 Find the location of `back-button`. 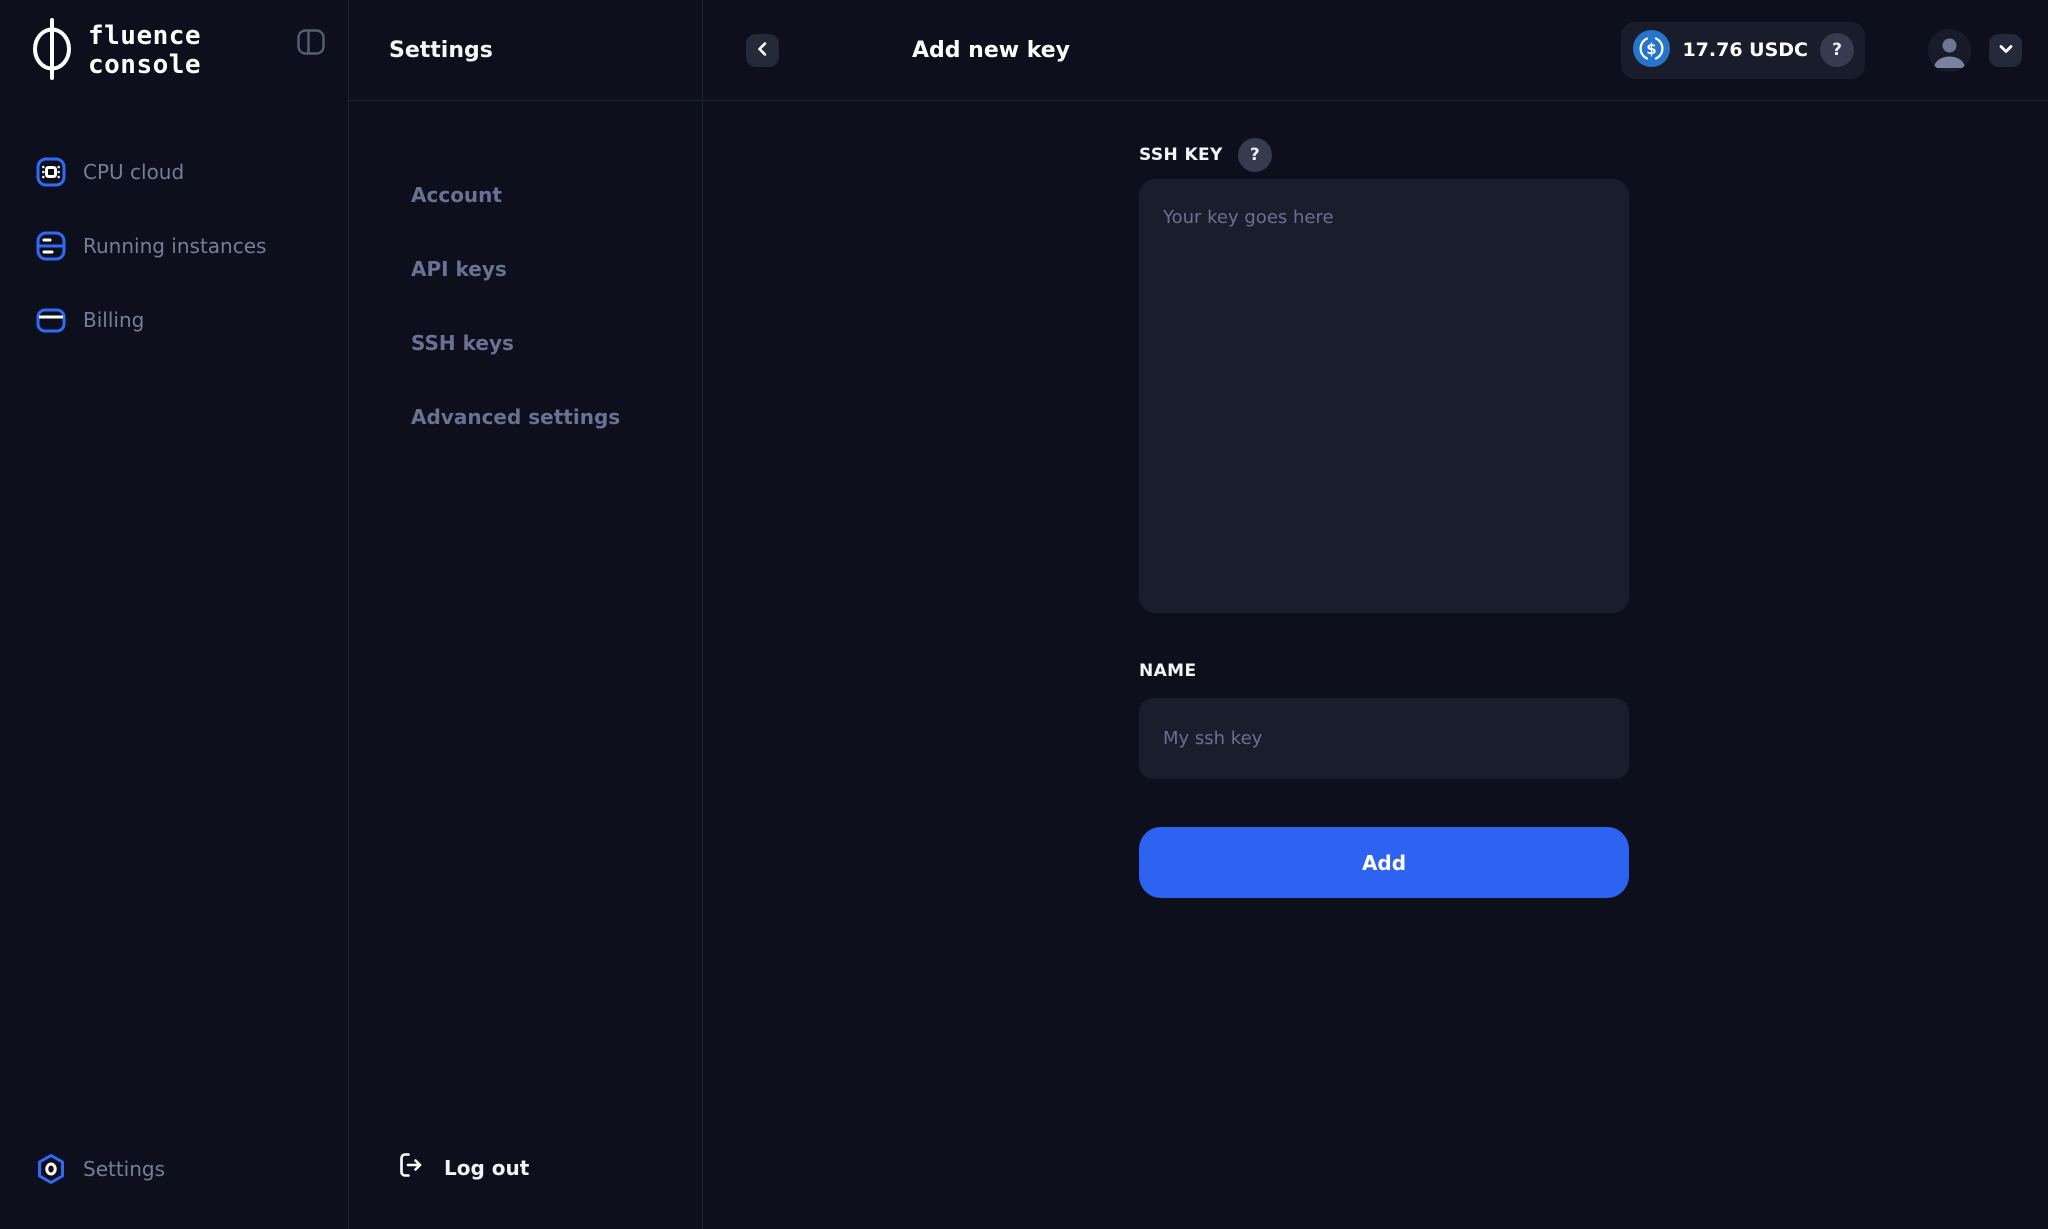

back-button is located at coordinates (762, 50).